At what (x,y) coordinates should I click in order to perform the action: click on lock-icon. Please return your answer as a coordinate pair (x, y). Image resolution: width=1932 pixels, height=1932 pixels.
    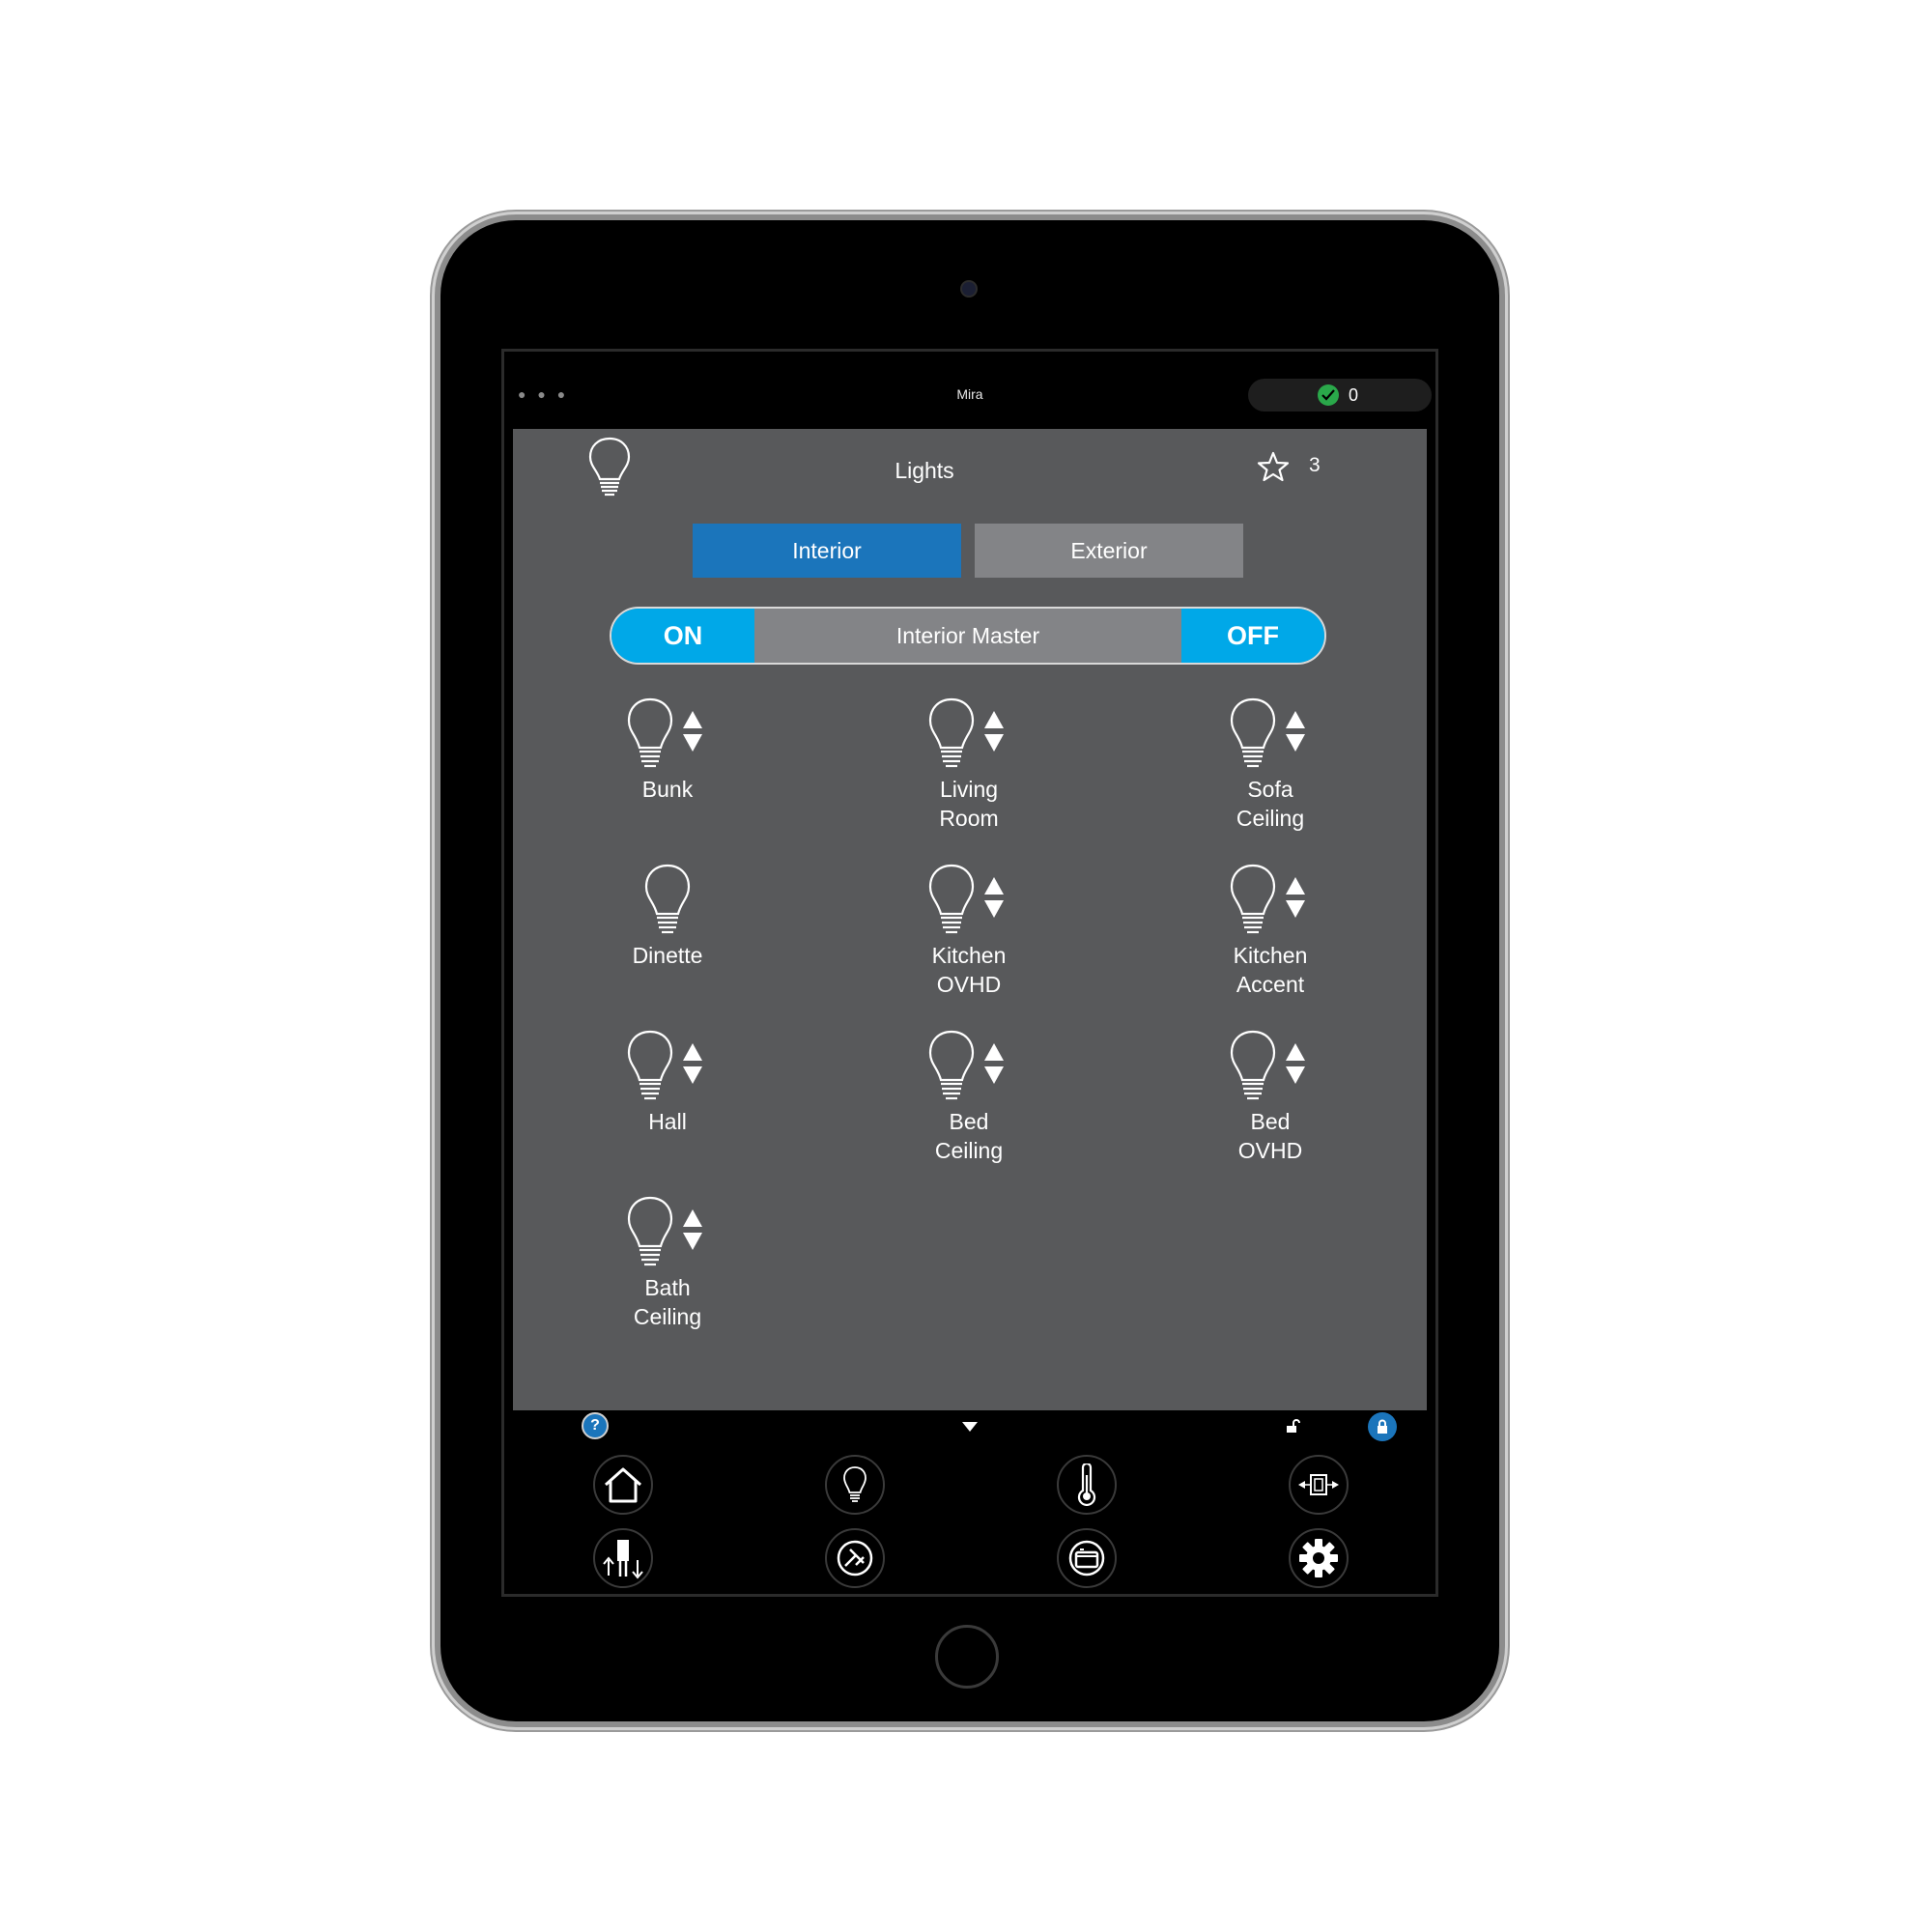
    Looking at the image, I should click on (1382, 1426).